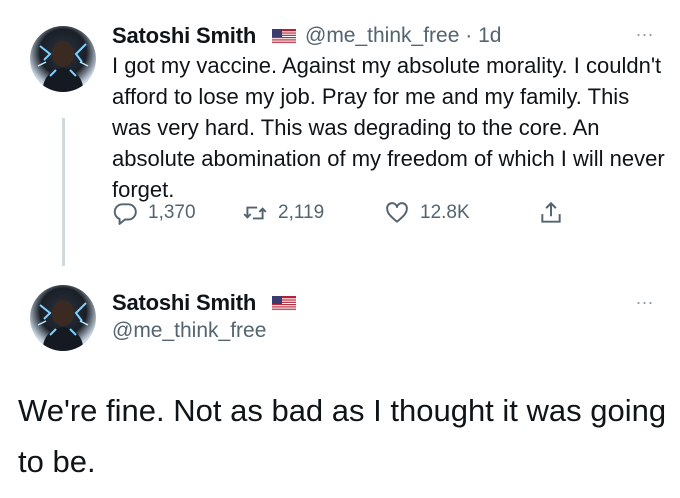 Image resolution: width=680 pixels, height=498 pixels. I want to click on retweet-button: 2,119, so click(283, 213).